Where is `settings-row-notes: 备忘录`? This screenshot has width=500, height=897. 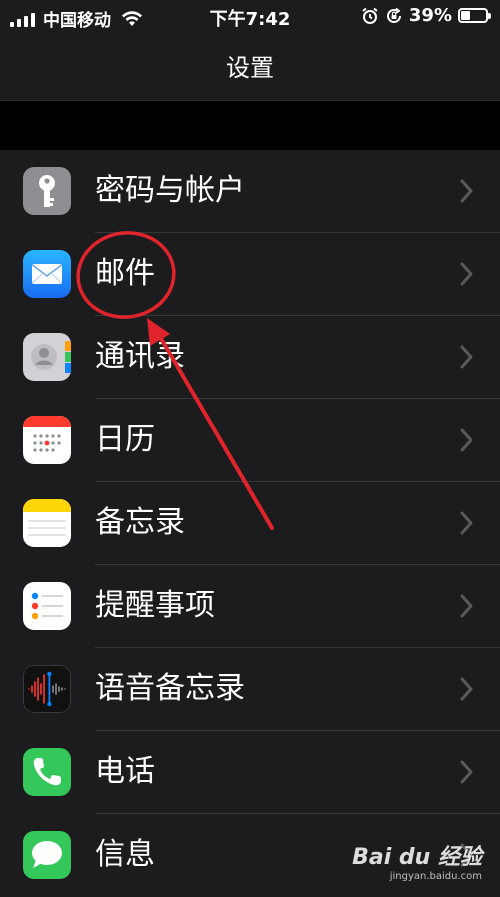
settings-row-notes: 备忘录 is located at coordinates (250, 523).